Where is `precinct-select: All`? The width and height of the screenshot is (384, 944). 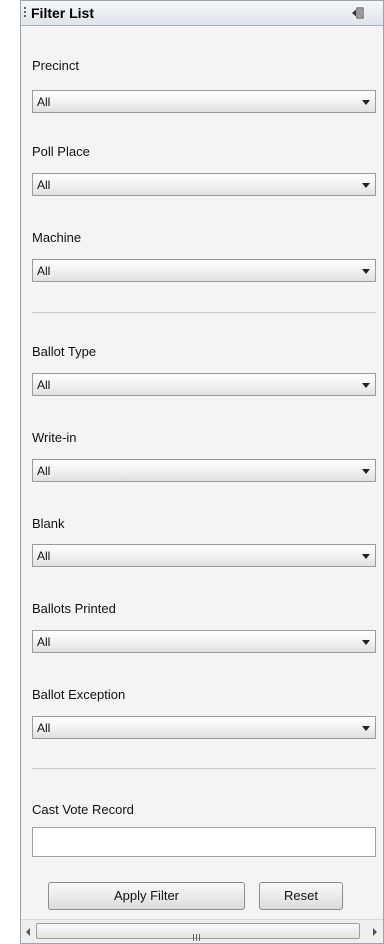
precinct-select: All is located at coordinates (204, 101).